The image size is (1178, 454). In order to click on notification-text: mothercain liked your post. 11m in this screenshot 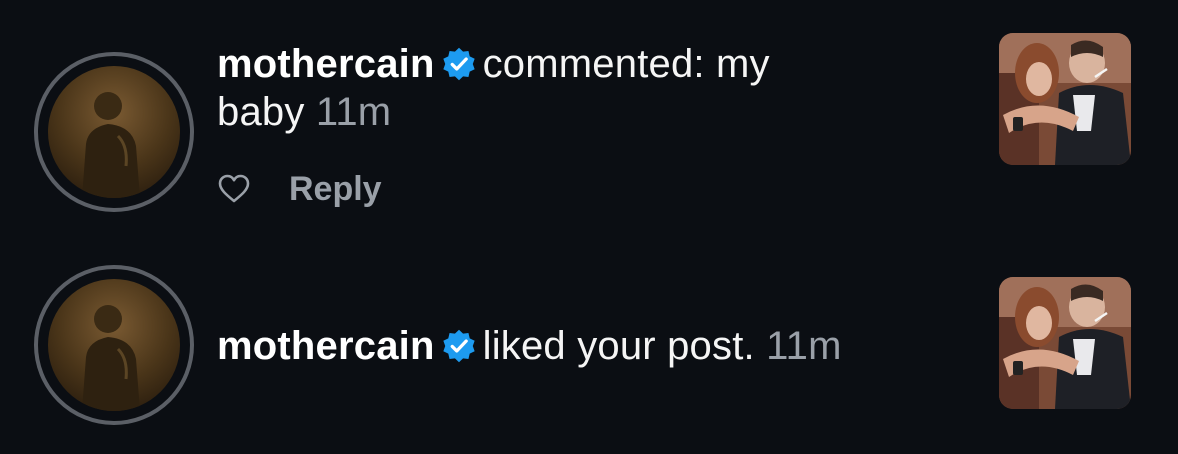, I will do `click(577, 346)`.